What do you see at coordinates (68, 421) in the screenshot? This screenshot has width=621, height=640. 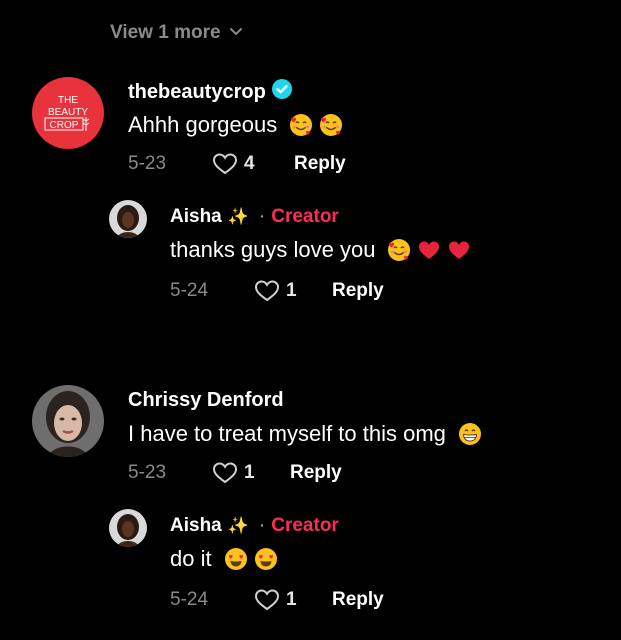 I see `avatar-chrissy-denford` at bounding box center [68, 421].